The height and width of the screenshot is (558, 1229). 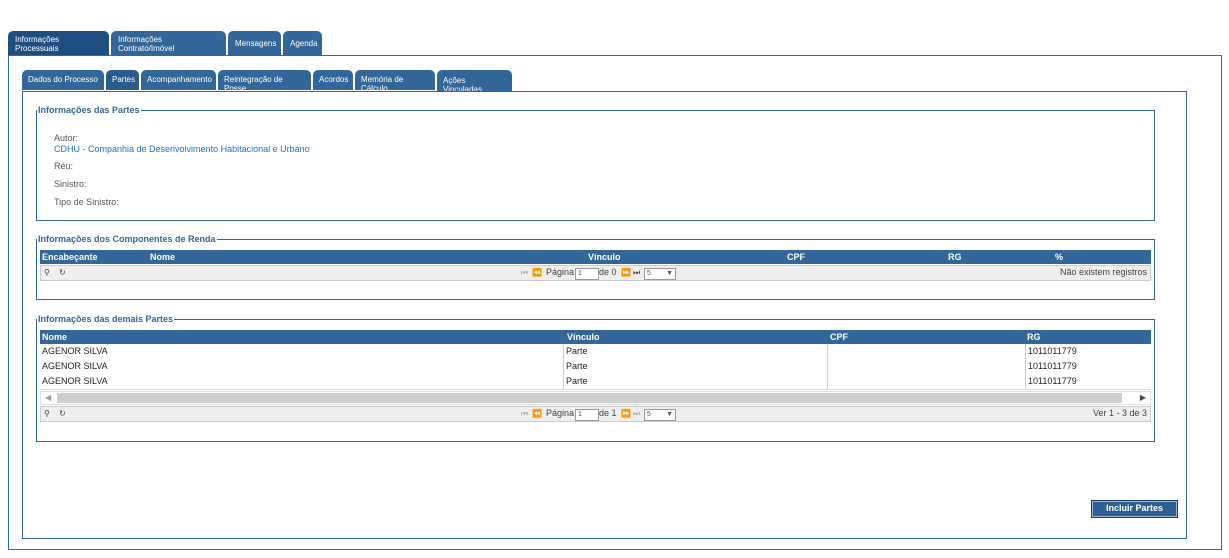 What do you see at coordinates (608, 272) in the screenshot?
I see `page-of-label: de 0` at bounding box center [608, 272].